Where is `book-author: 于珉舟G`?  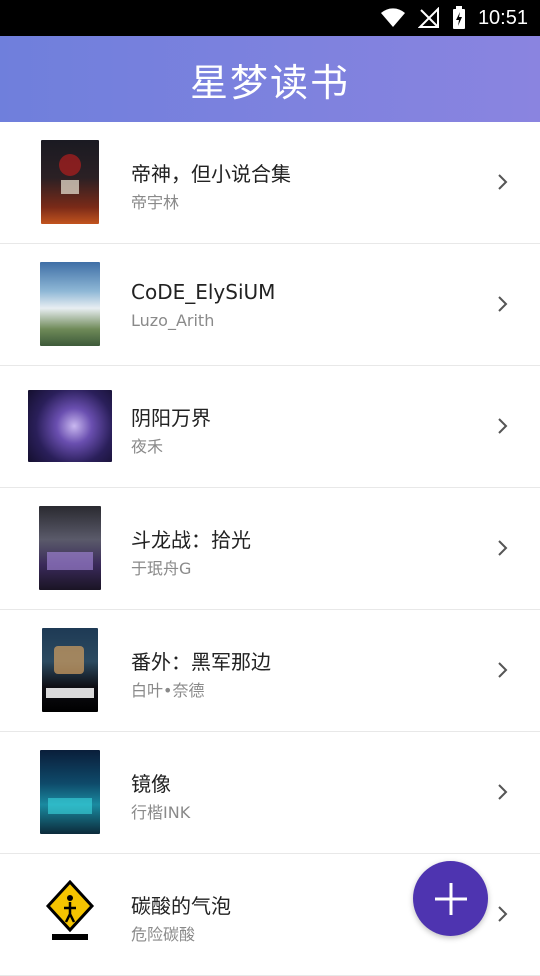 book-author: 于珉舟G is located at coordinates (161, 568).